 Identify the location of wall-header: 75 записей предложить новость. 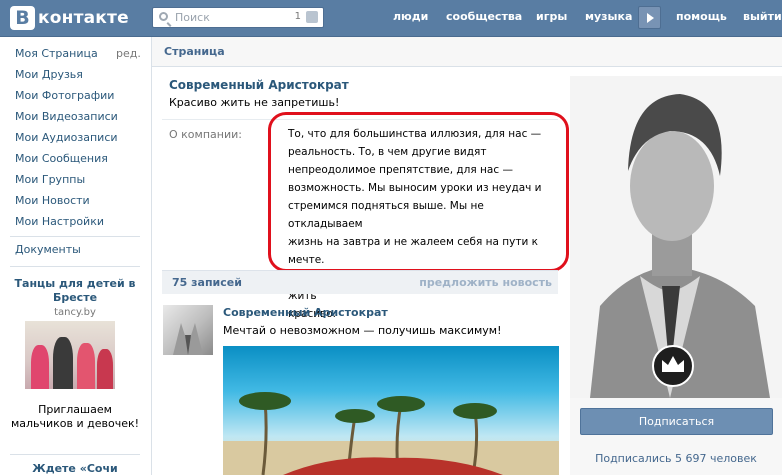
(360, 282).